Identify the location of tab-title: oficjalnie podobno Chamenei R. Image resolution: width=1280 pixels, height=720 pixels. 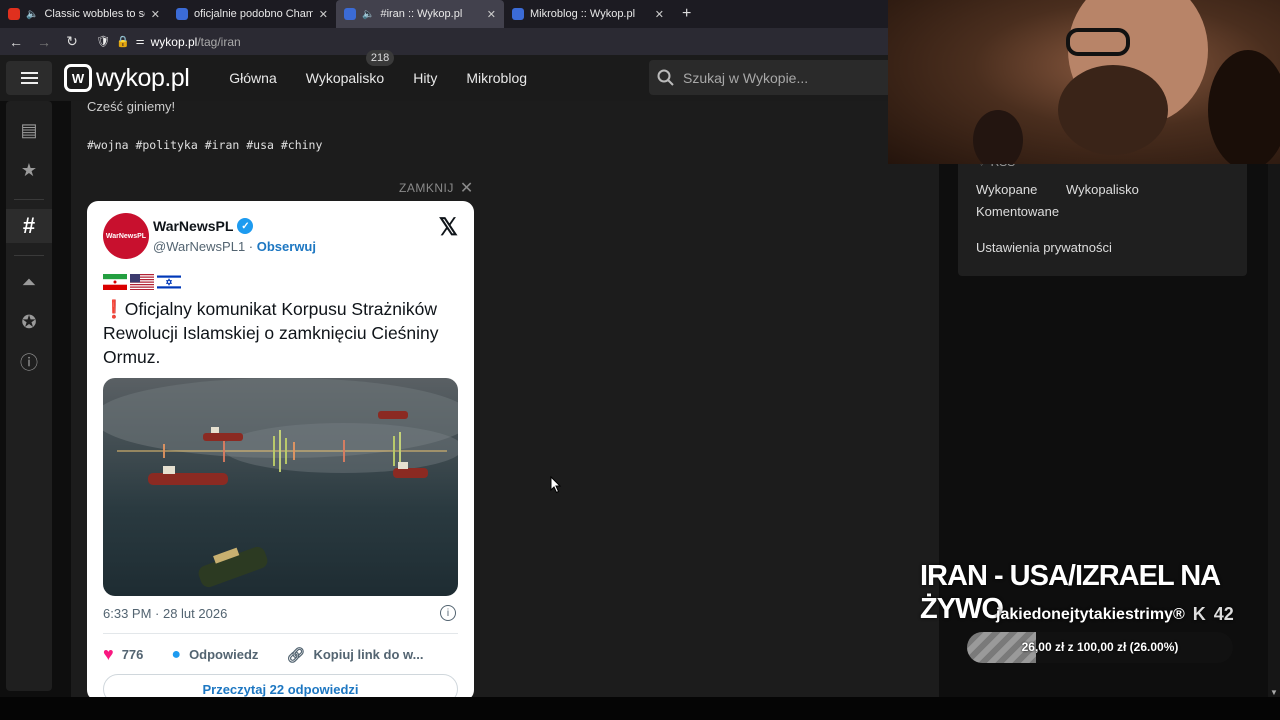
(253, 14).